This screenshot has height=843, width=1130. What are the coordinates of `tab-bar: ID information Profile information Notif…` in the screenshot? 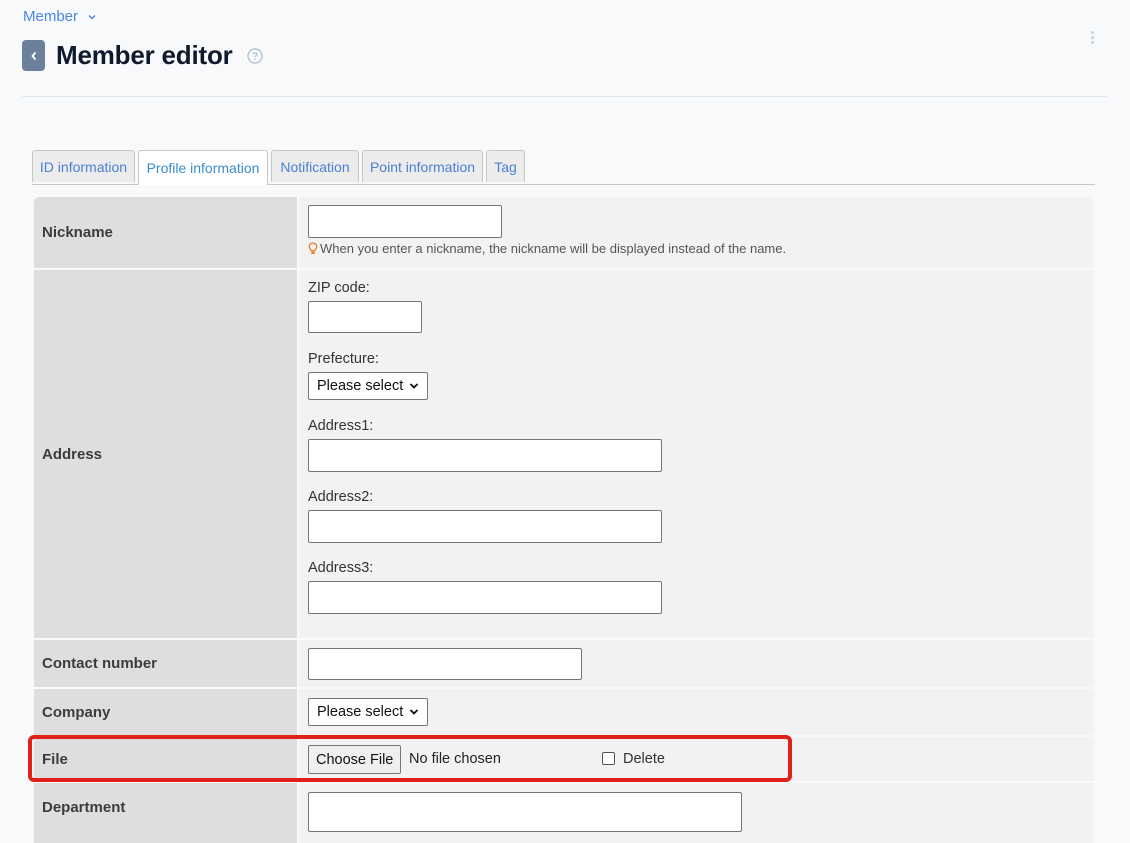 It's located at (563, 167).